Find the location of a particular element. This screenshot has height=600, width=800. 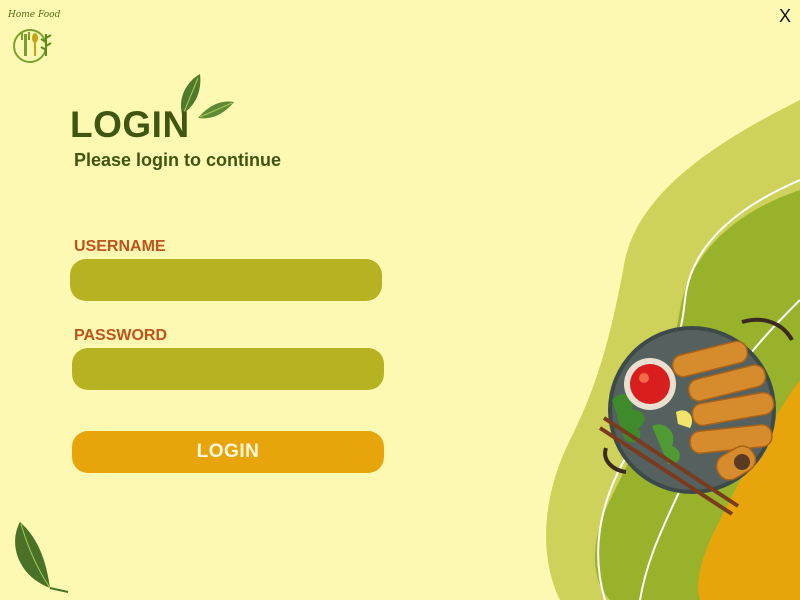

page-title: LOGIN is located at coordinates (130, 124).